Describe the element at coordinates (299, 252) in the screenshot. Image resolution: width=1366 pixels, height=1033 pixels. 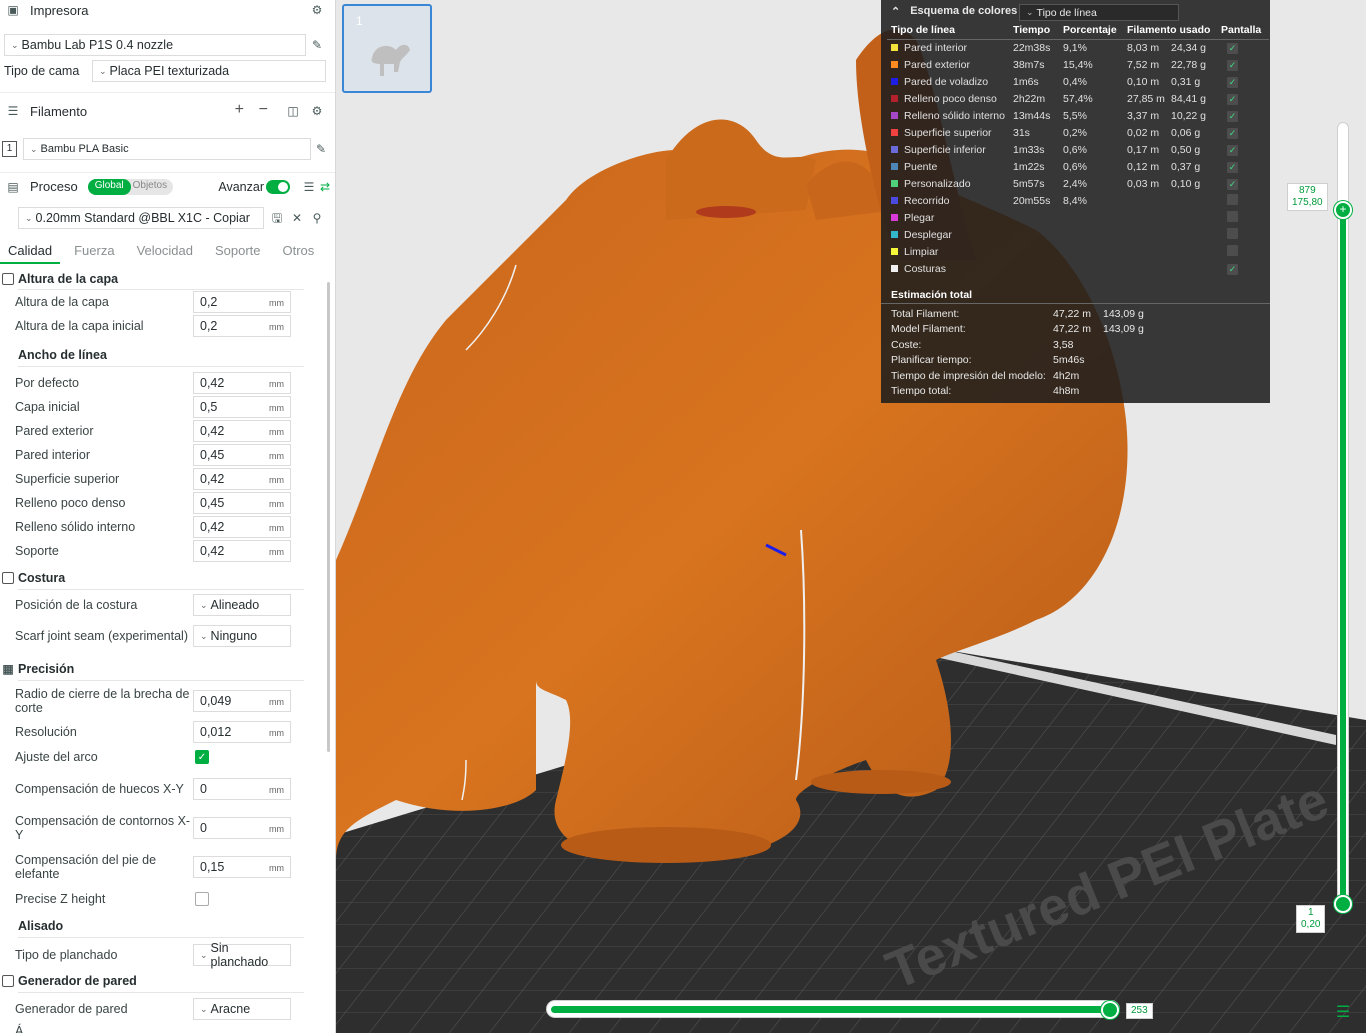
I see `tab-others: Otros` at that location.